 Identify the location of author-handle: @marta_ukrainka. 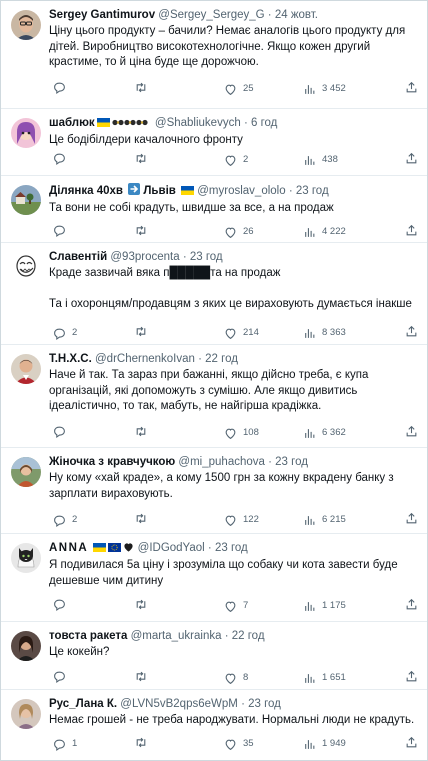
(176, 636).